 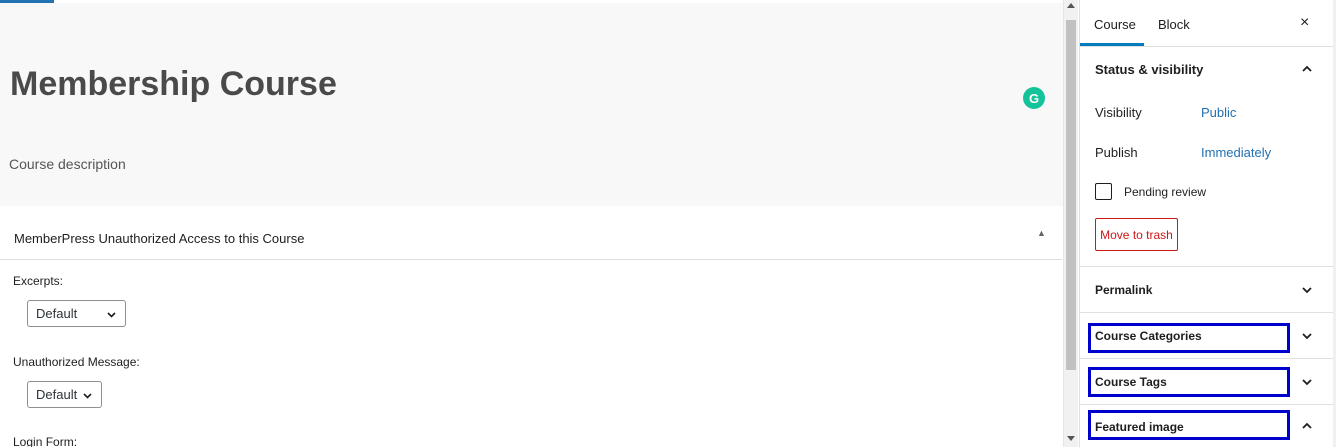 I want to click on featured-image-title: Featured image, so click(x=1139, y=427).